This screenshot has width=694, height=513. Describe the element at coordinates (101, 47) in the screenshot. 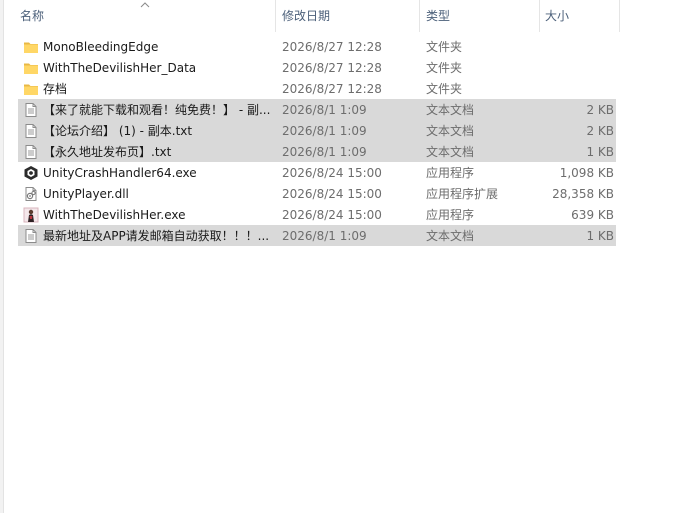

I see `file-name: MonoBleedingEdge` at that location.